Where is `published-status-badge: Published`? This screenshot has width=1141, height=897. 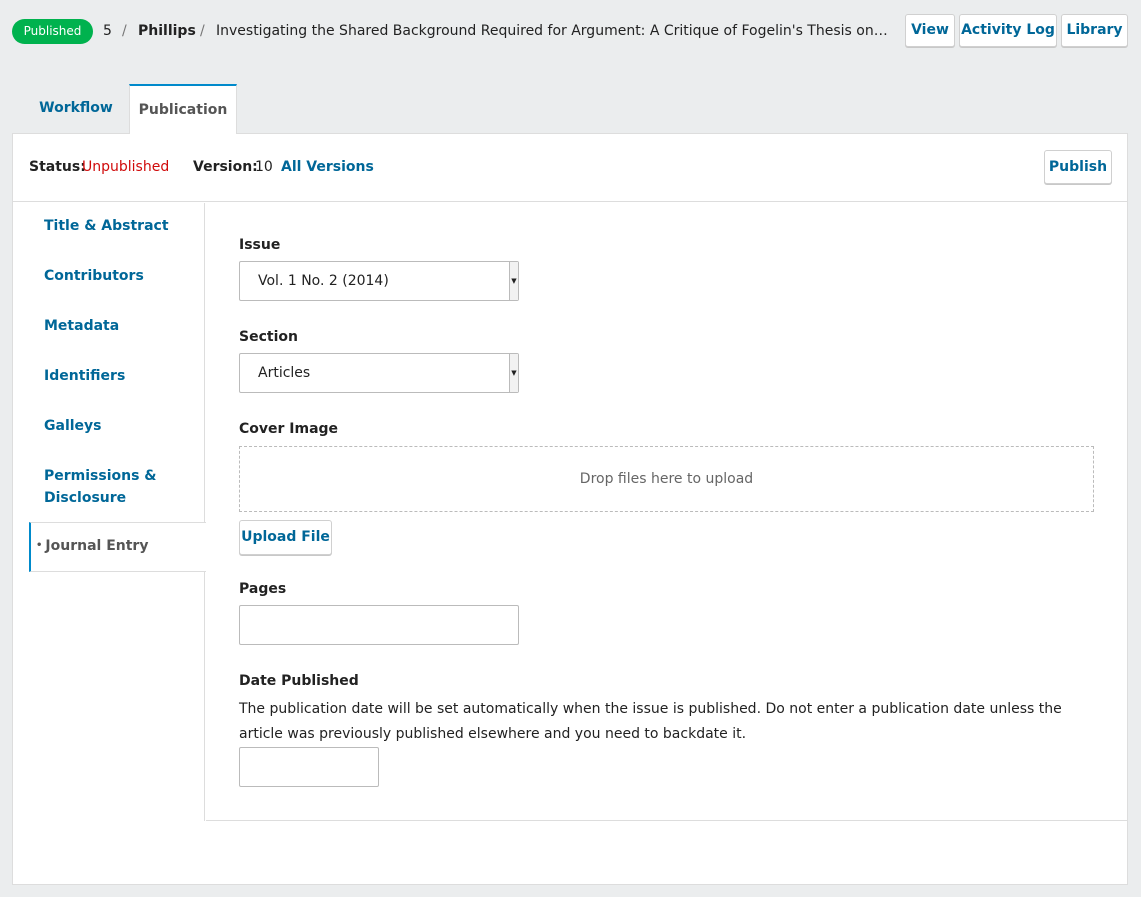
published-status-badge: Published is located at coordinates (52, 31).